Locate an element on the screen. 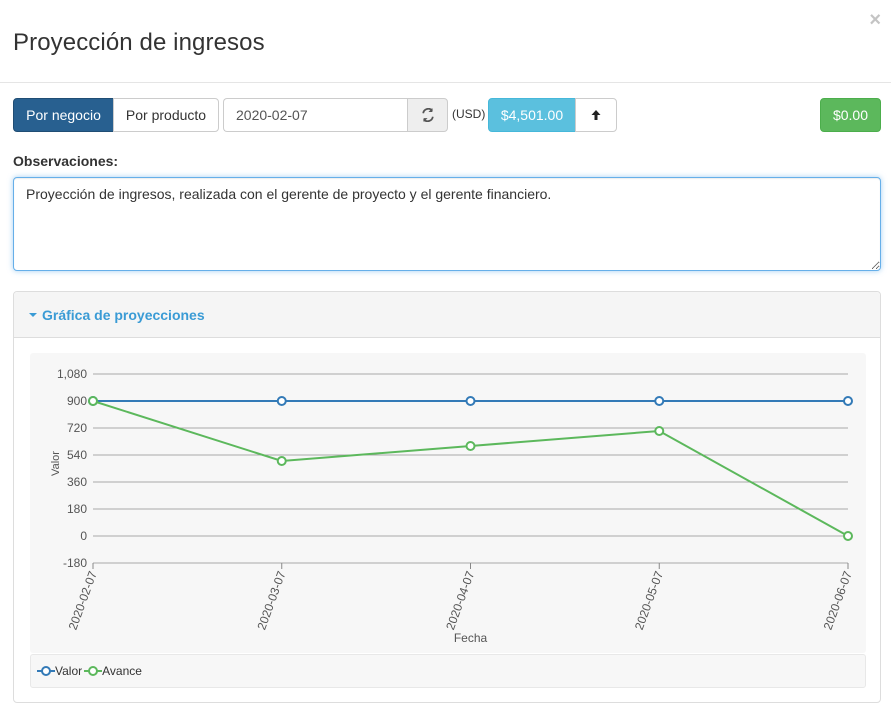 The width and height of the screenshot is (891, 711). by-product-button: Por producto is located at coordinates (166, 115).